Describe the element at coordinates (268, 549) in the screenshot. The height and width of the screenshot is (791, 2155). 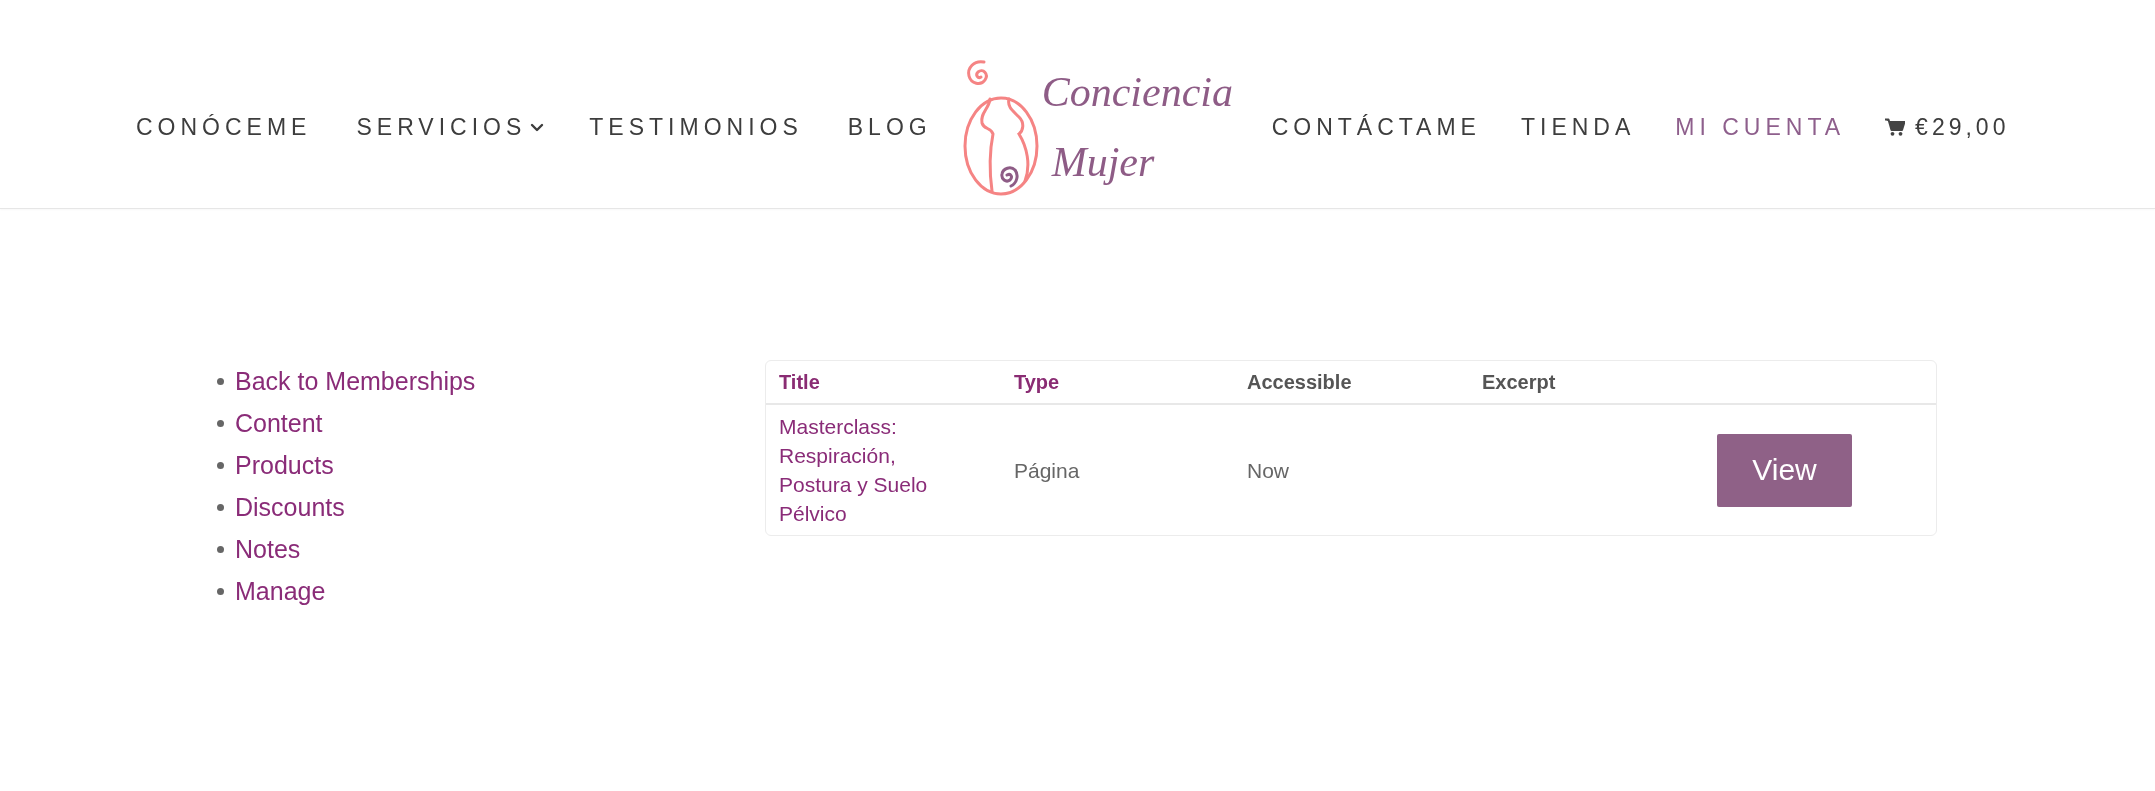
I see `sidebar-link: Notes` at that location.